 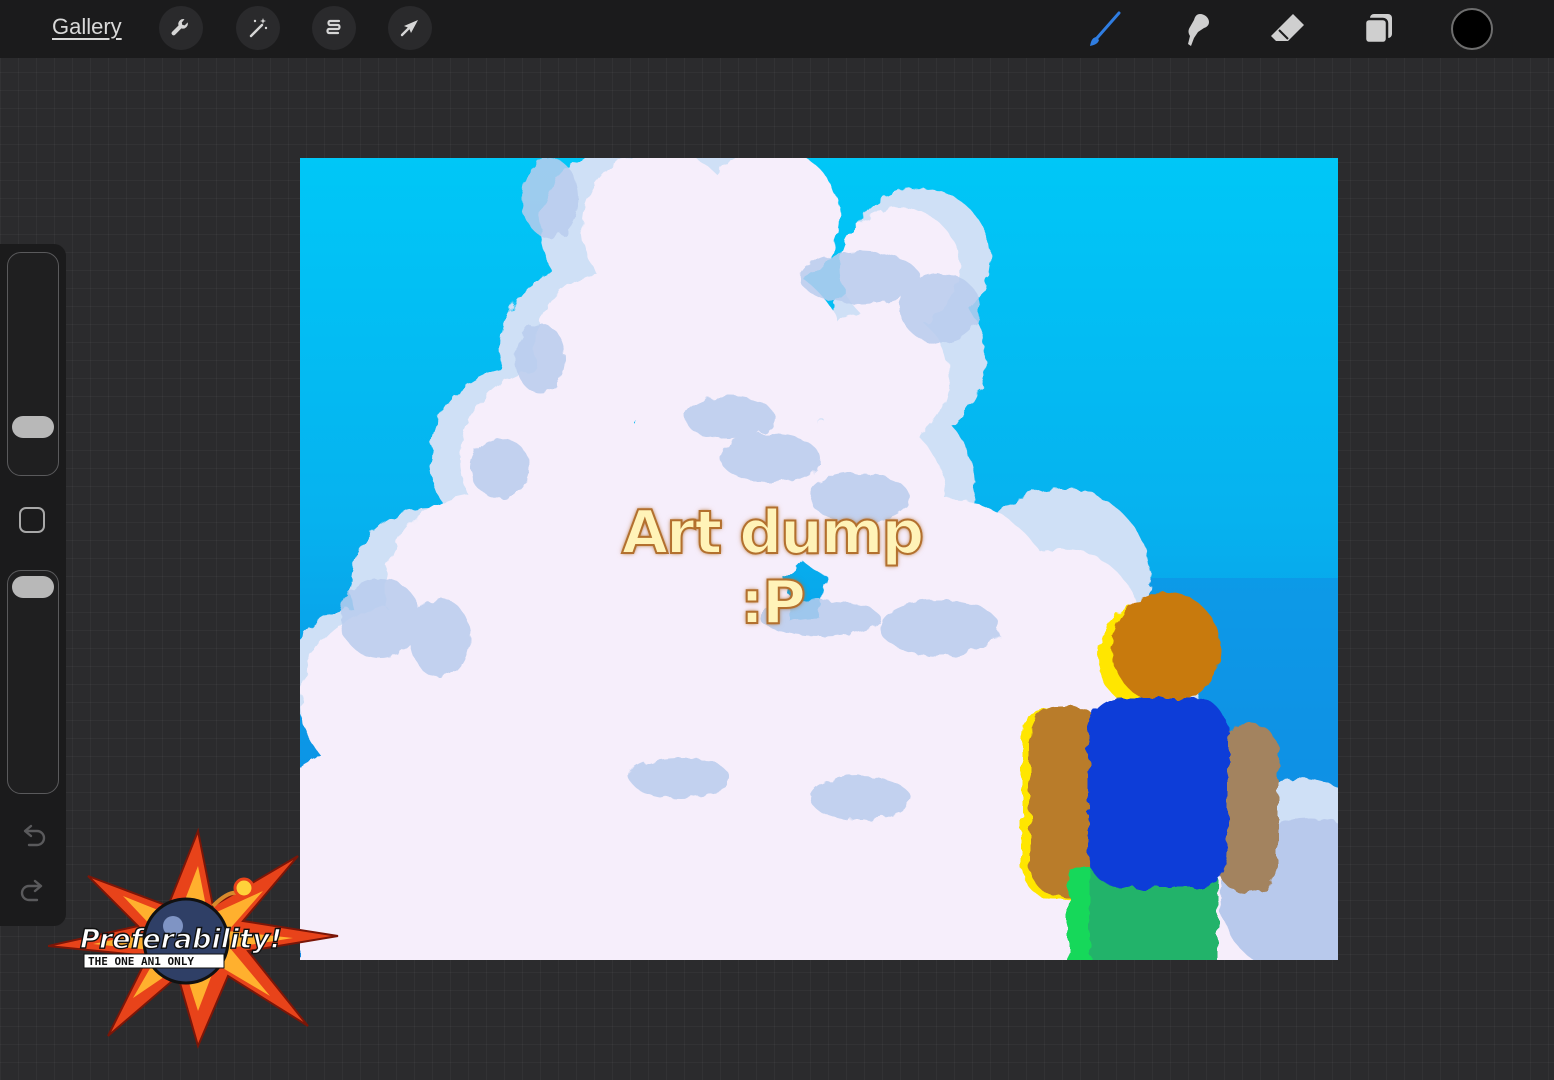 I want to click on selection-icon, so click(x=333, y=27).